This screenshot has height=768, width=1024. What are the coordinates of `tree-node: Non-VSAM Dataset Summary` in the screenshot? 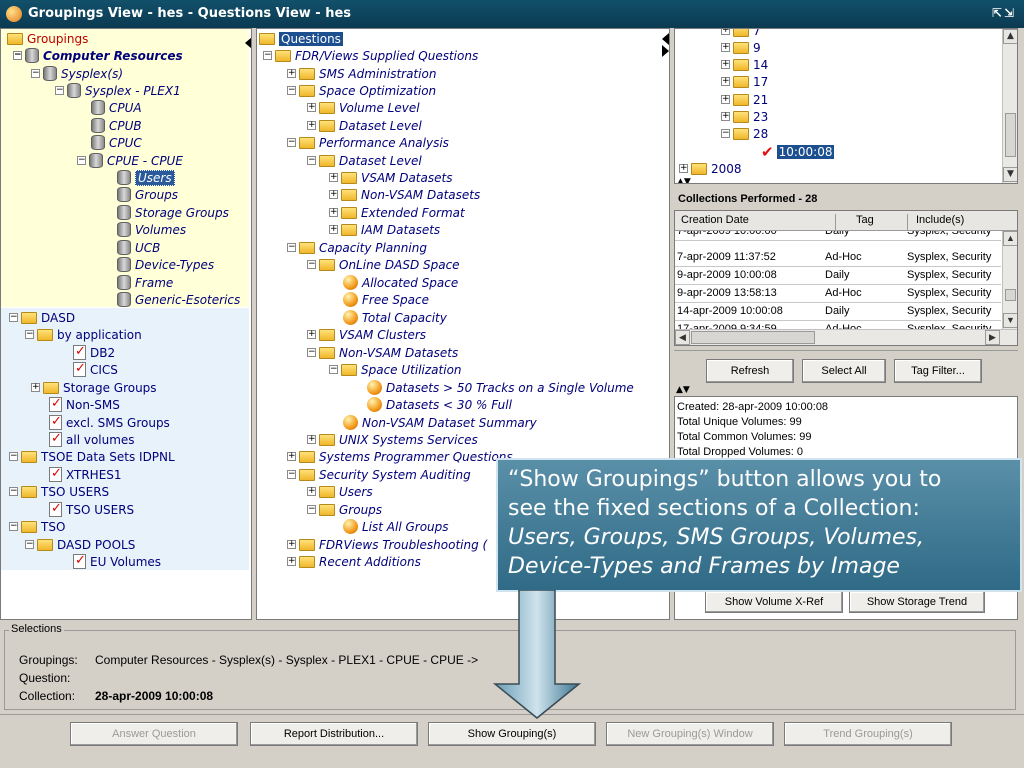 It's located at (440, 422).